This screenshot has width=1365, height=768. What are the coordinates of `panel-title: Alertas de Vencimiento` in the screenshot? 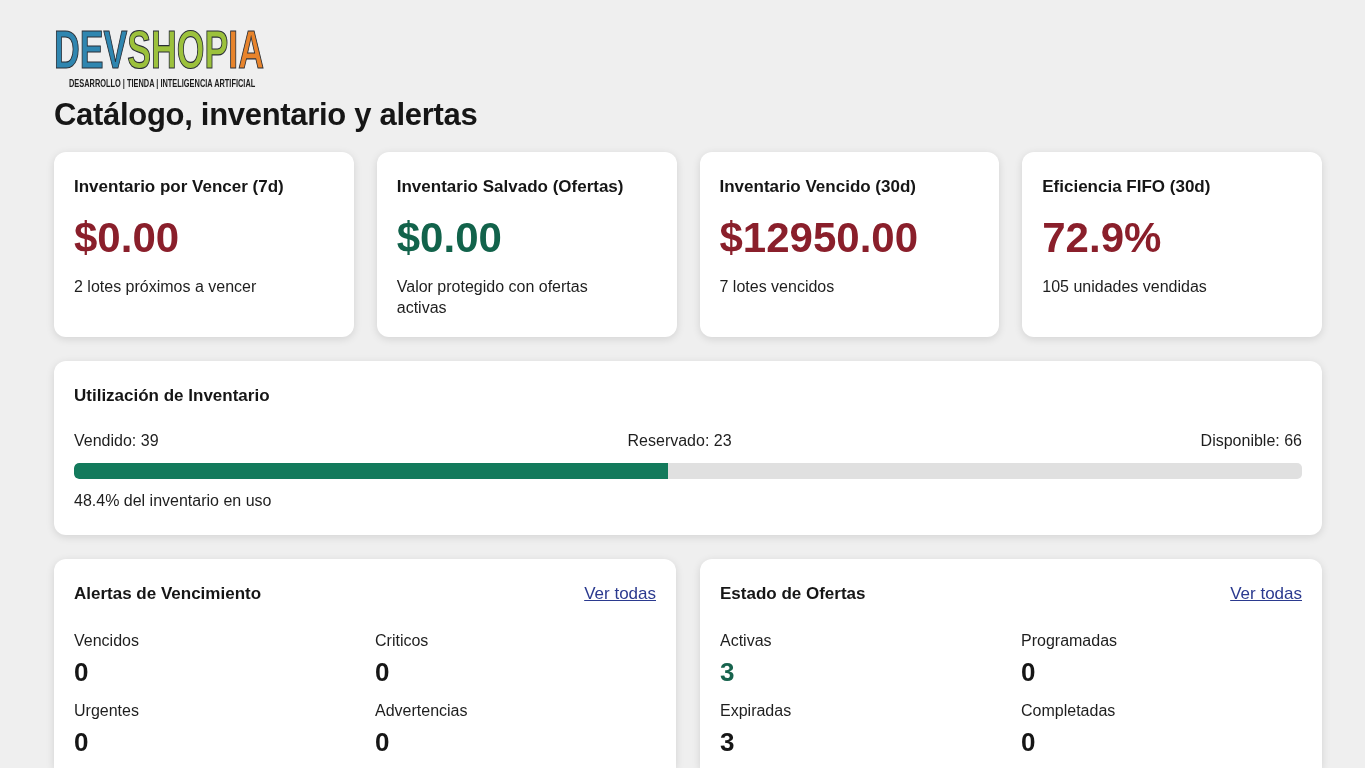 It's located at (168, 594).